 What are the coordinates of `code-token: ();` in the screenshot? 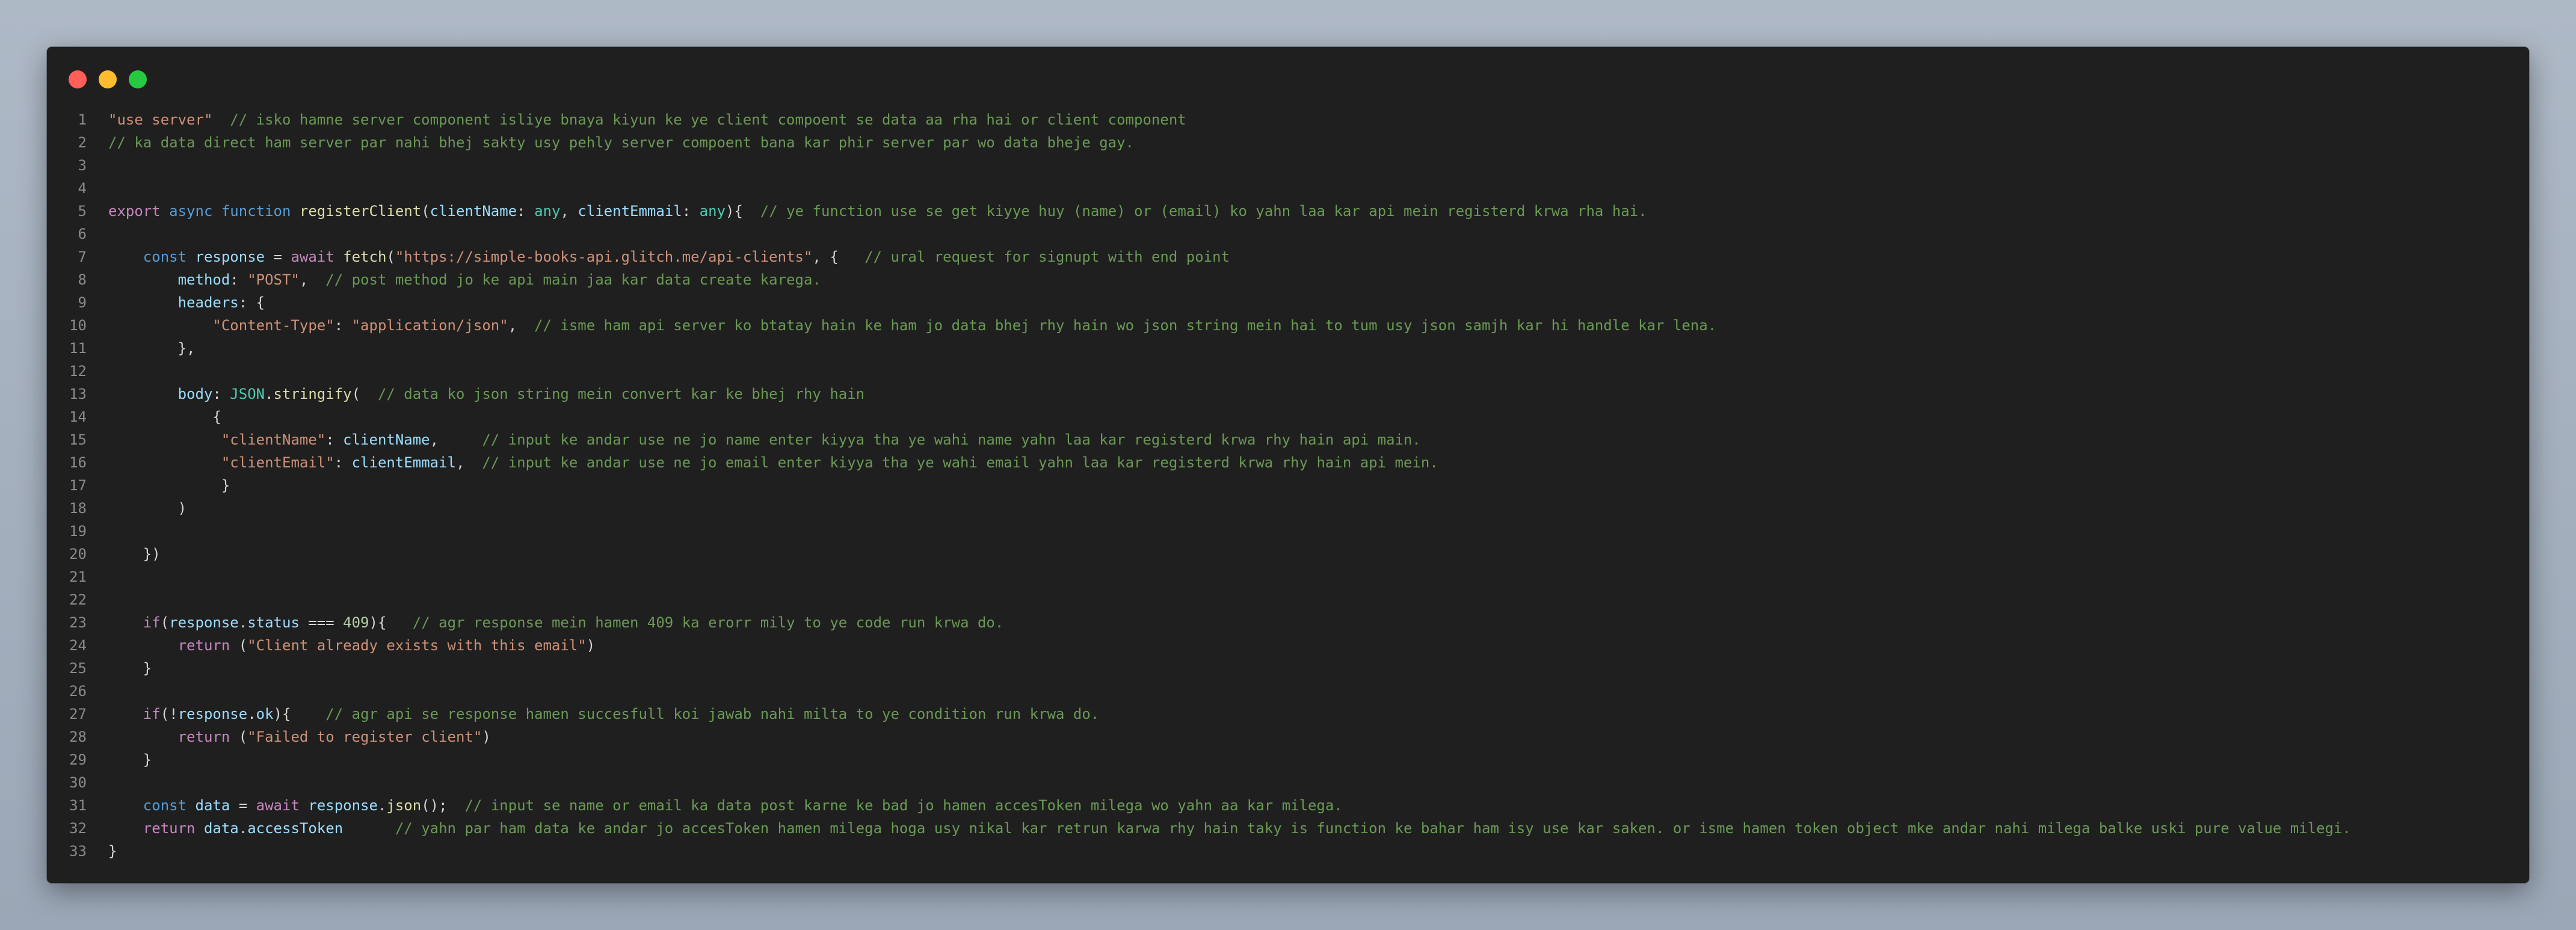 It's located at (434, 805).